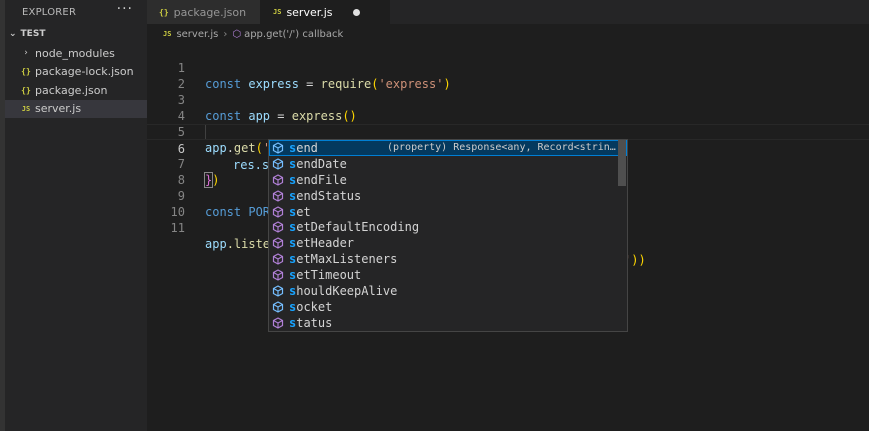 The width and height of the screenshot is (869, 431). Describe the element at coordinates (49, 12) in the screenshot. I see `explorer-title: EXPLORER` at that location.